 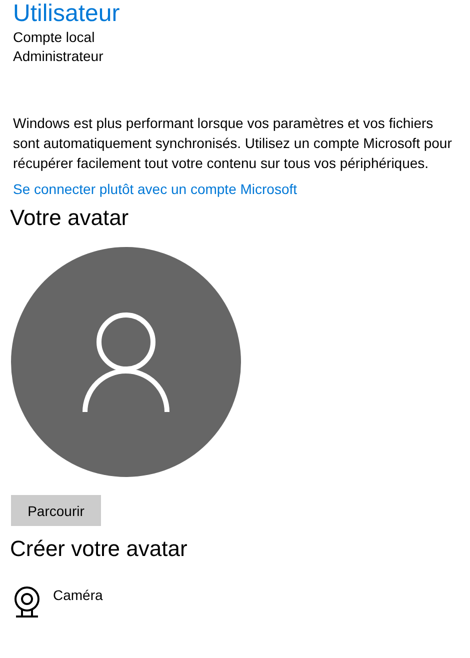 What do you see at coordinates (27, 602) in the screenshot?
I see `webcam-icon` at bounding box center [27, 602].